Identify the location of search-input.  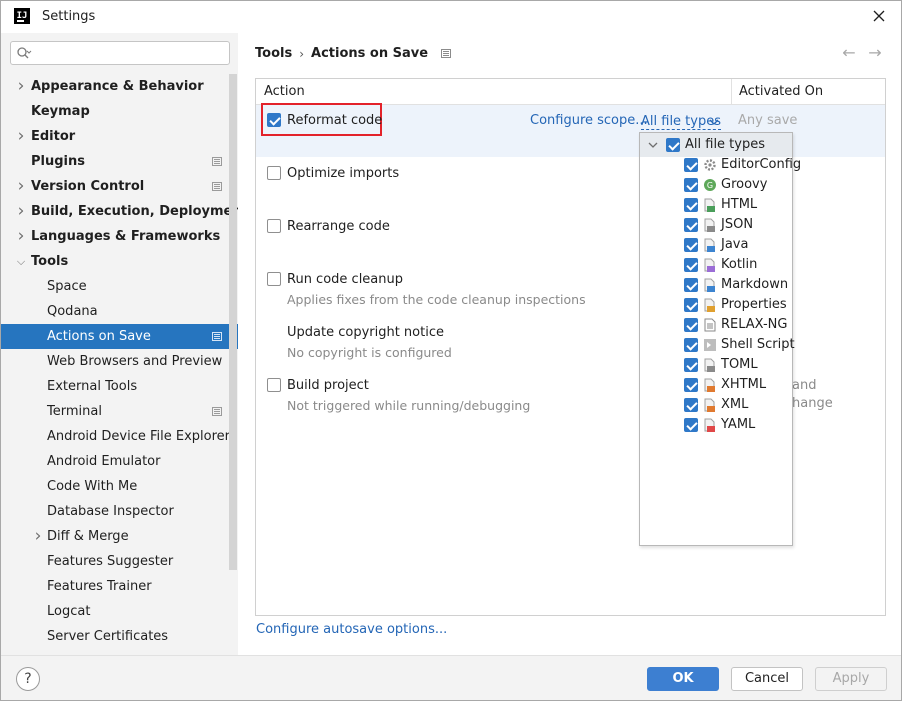
(130, 53).